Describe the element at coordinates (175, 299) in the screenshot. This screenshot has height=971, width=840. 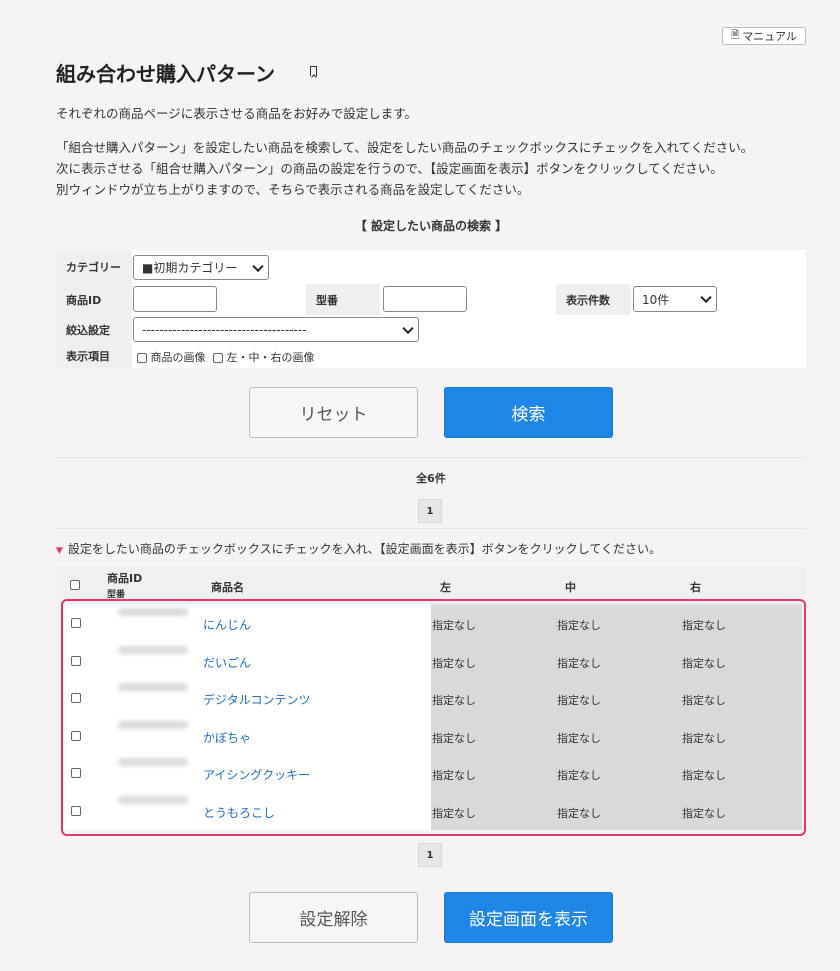
I see `product-id-input` at that location.